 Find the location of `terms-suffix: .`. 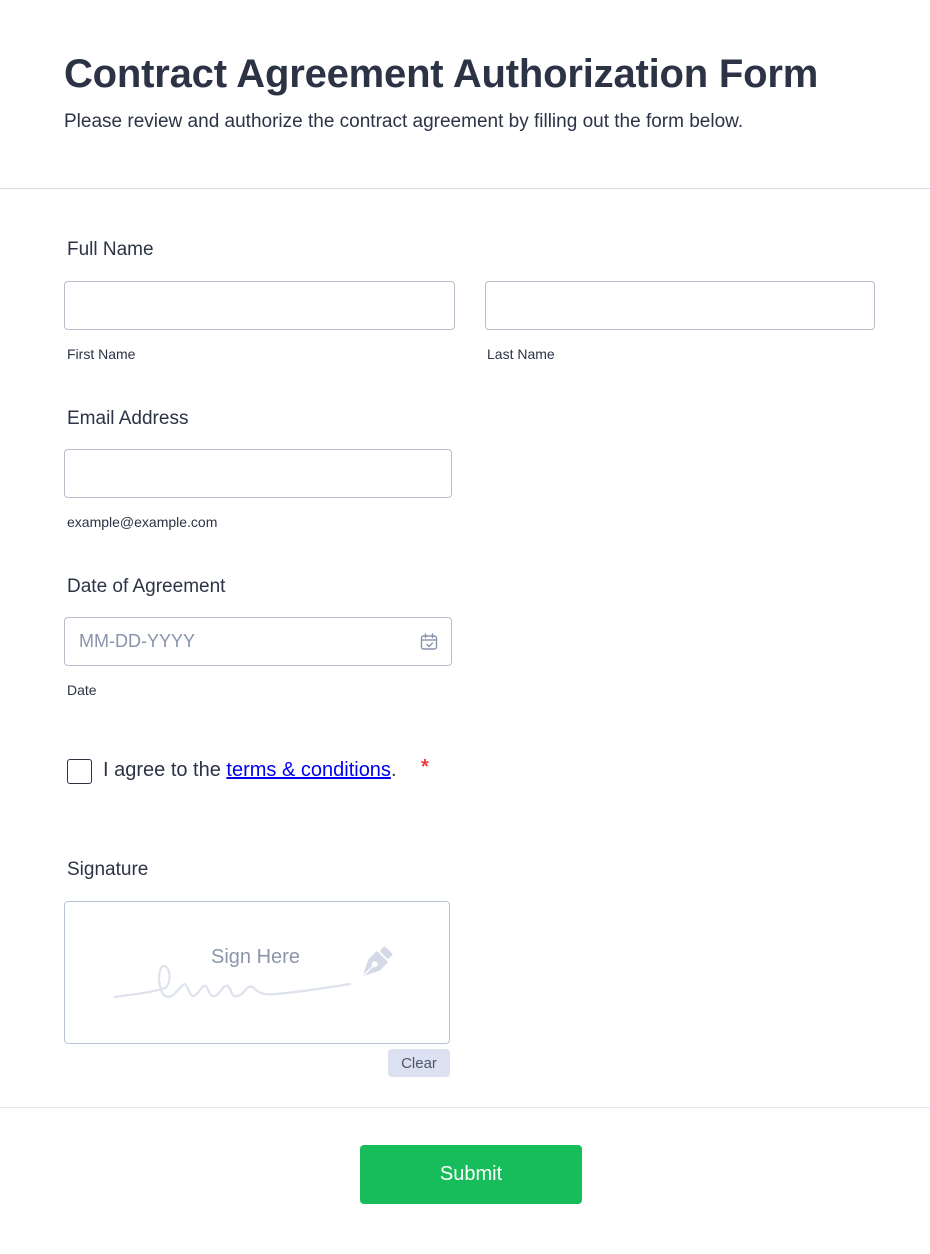

terms-suffix: . is located at coordinates (393, 770).